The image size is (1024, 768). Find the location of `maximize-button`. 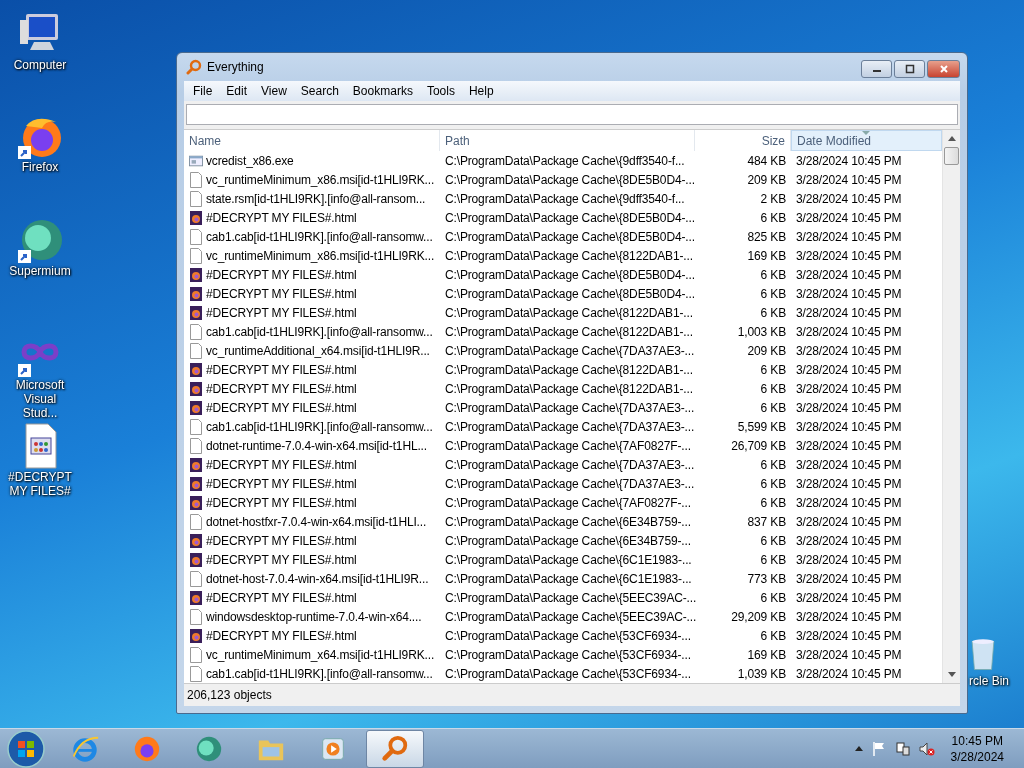

maximize-button is located at coordinates (909, 69).